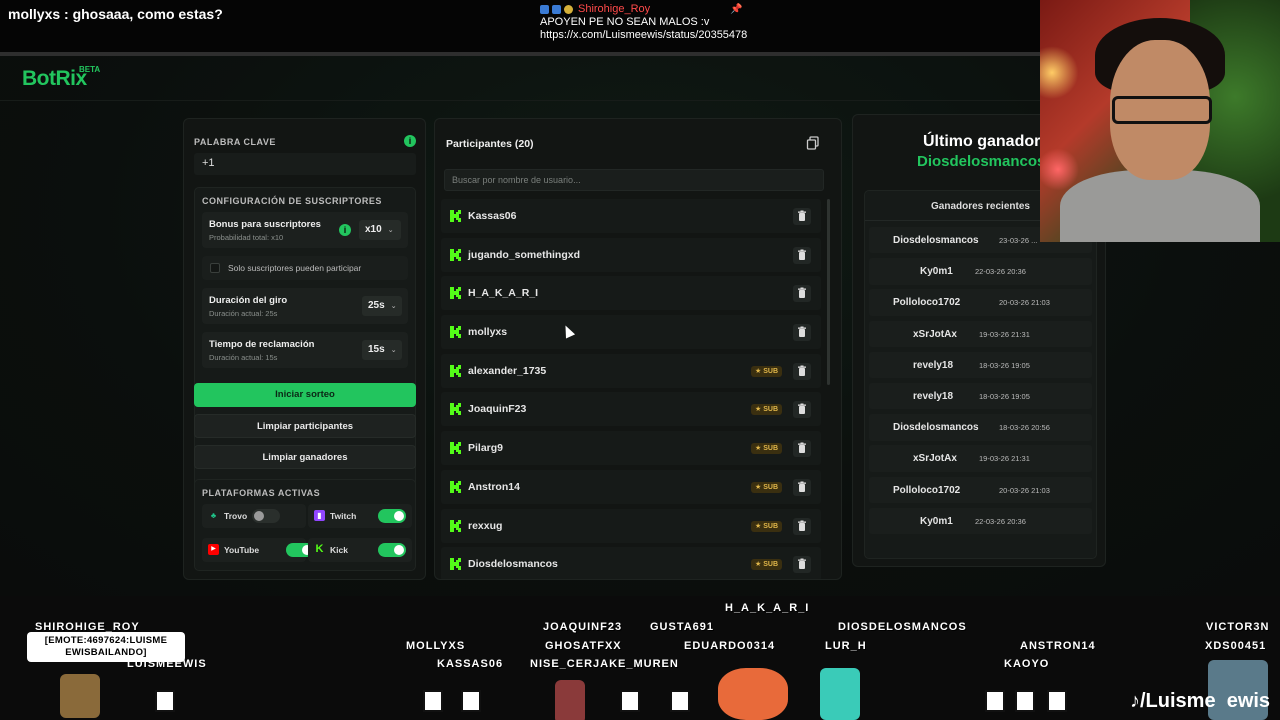 The height and width of the screenshot is (720, 1280). What do you see at coordinates (305, 395) in the screenshot?
I see `start-raffle-button: Iniciar sorteo` at bounding box center [305, 395].